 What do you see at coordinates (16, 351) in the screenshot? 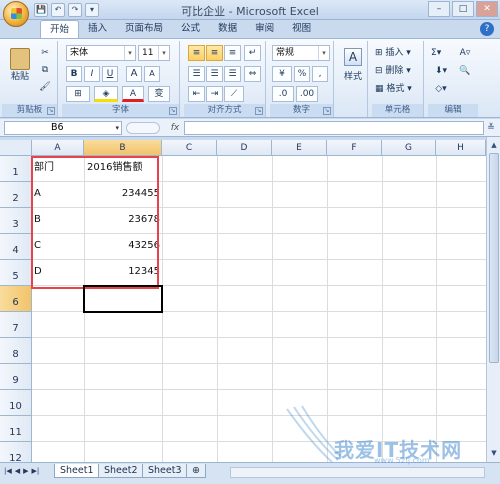
I see `row-header-8: 8` at bounding box center [16, 351].